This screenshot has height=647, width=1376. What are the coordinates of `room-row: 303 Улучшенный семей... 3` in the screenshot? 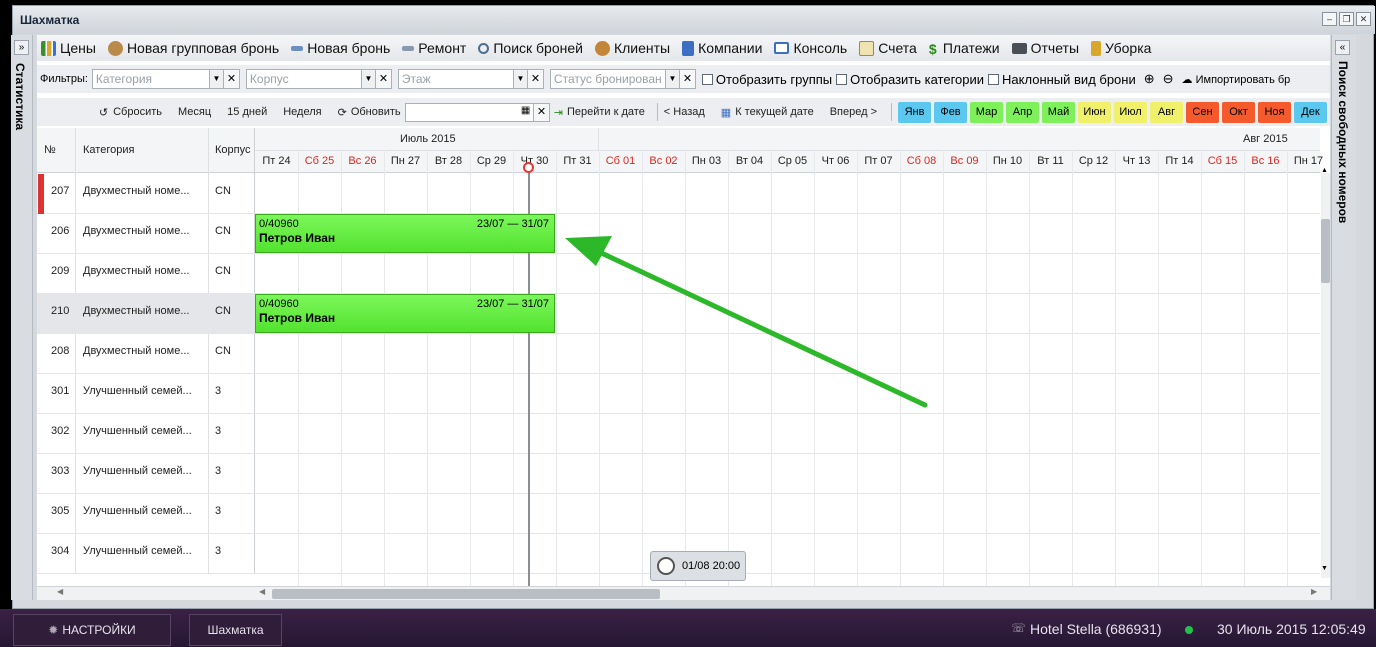 It's located at (678, 474).